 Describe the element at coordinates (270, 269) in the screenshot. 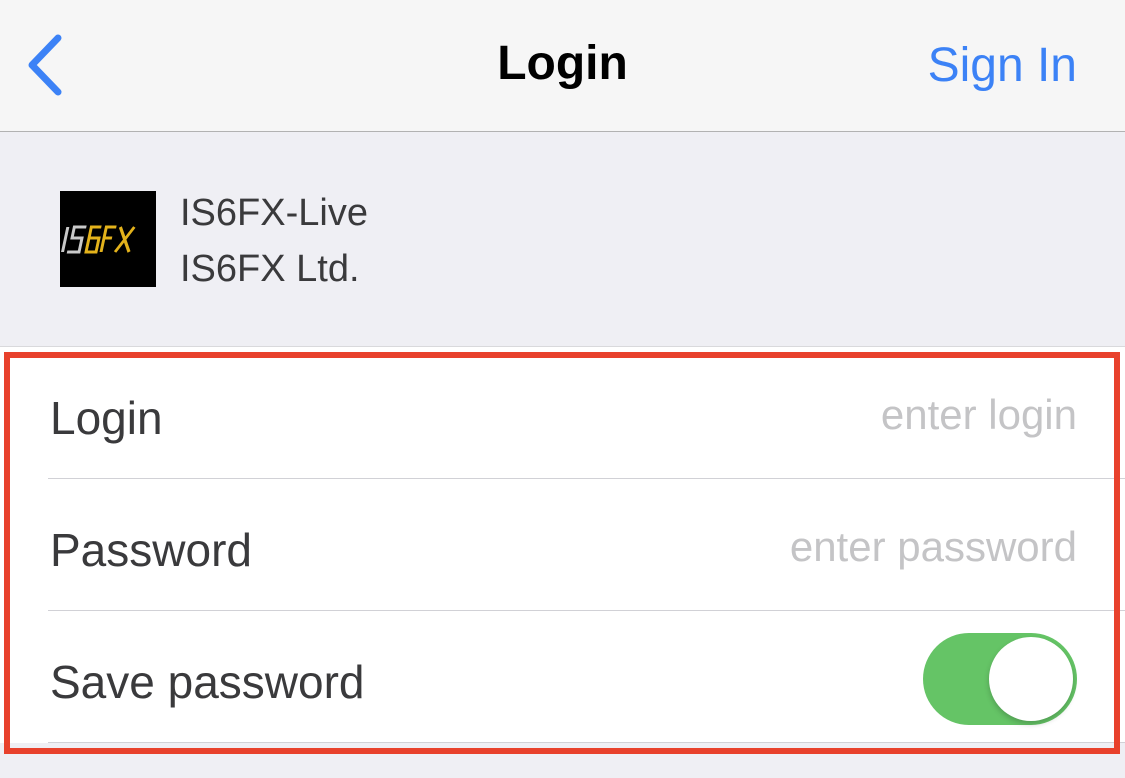

I see `company-name: IS6FX Ltd.` at that location.